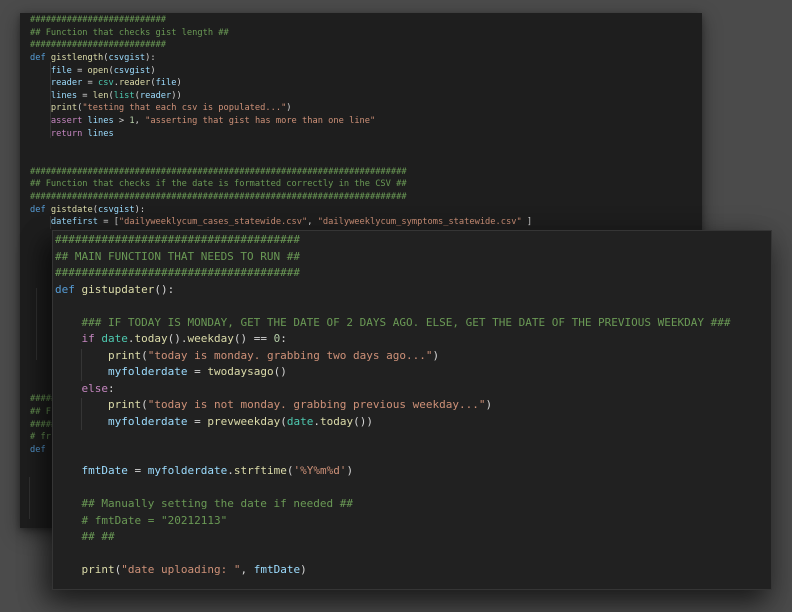 This screenshot has height=612, width=792. I want to click on code-line: ## MAIN FUNCTION THAT NEEDS TO RUN ##, so click(178, 256).